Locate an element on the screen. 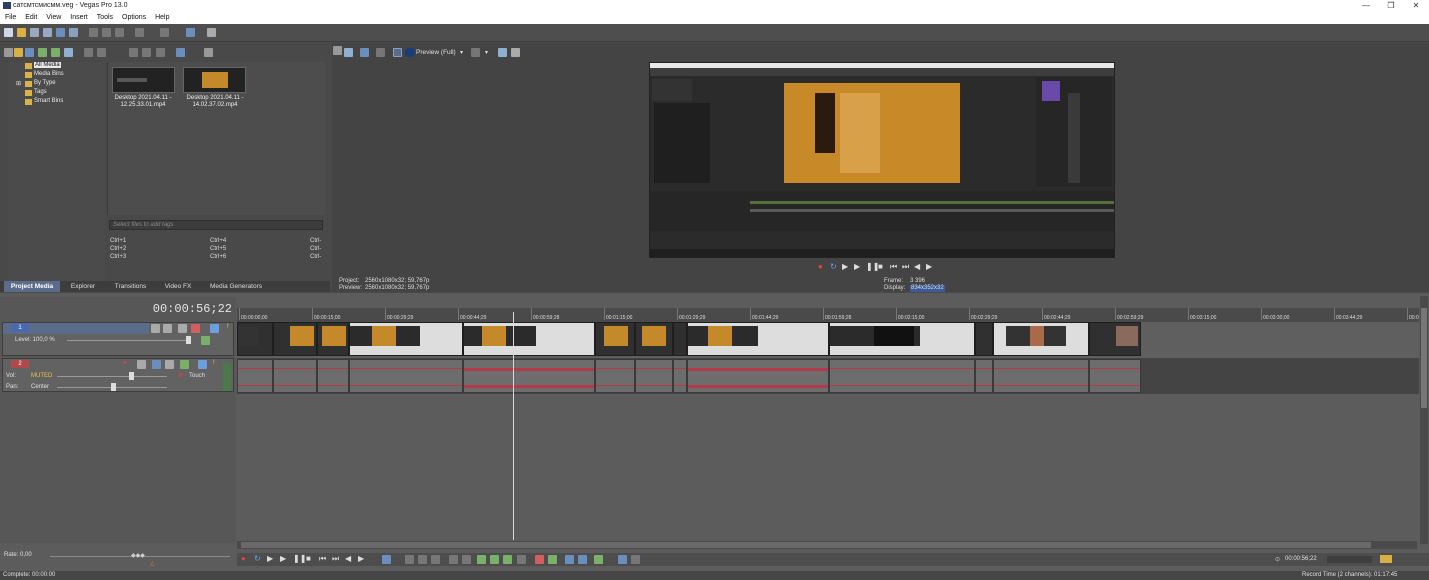  composite-mode-icon is located at coordinates (182, 328).